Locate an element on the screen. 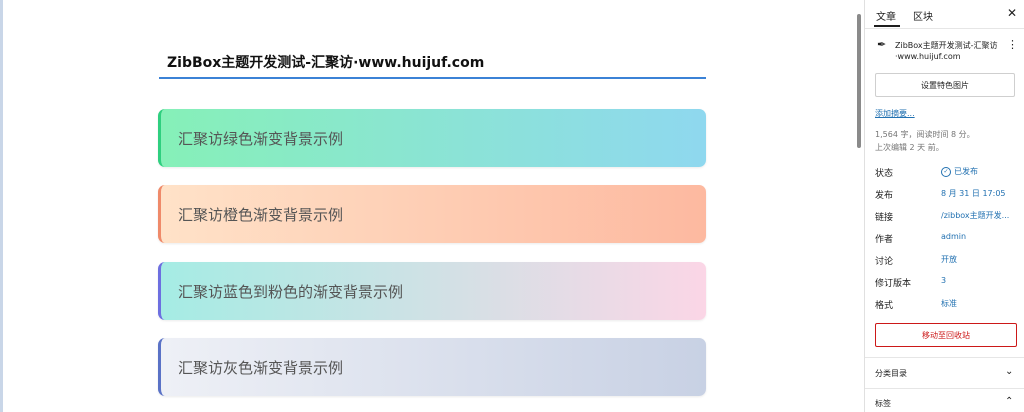 The width and height of the screenshot is (1024, 412). panel-categories: 分类目录 is located at coordinates (946, 373).